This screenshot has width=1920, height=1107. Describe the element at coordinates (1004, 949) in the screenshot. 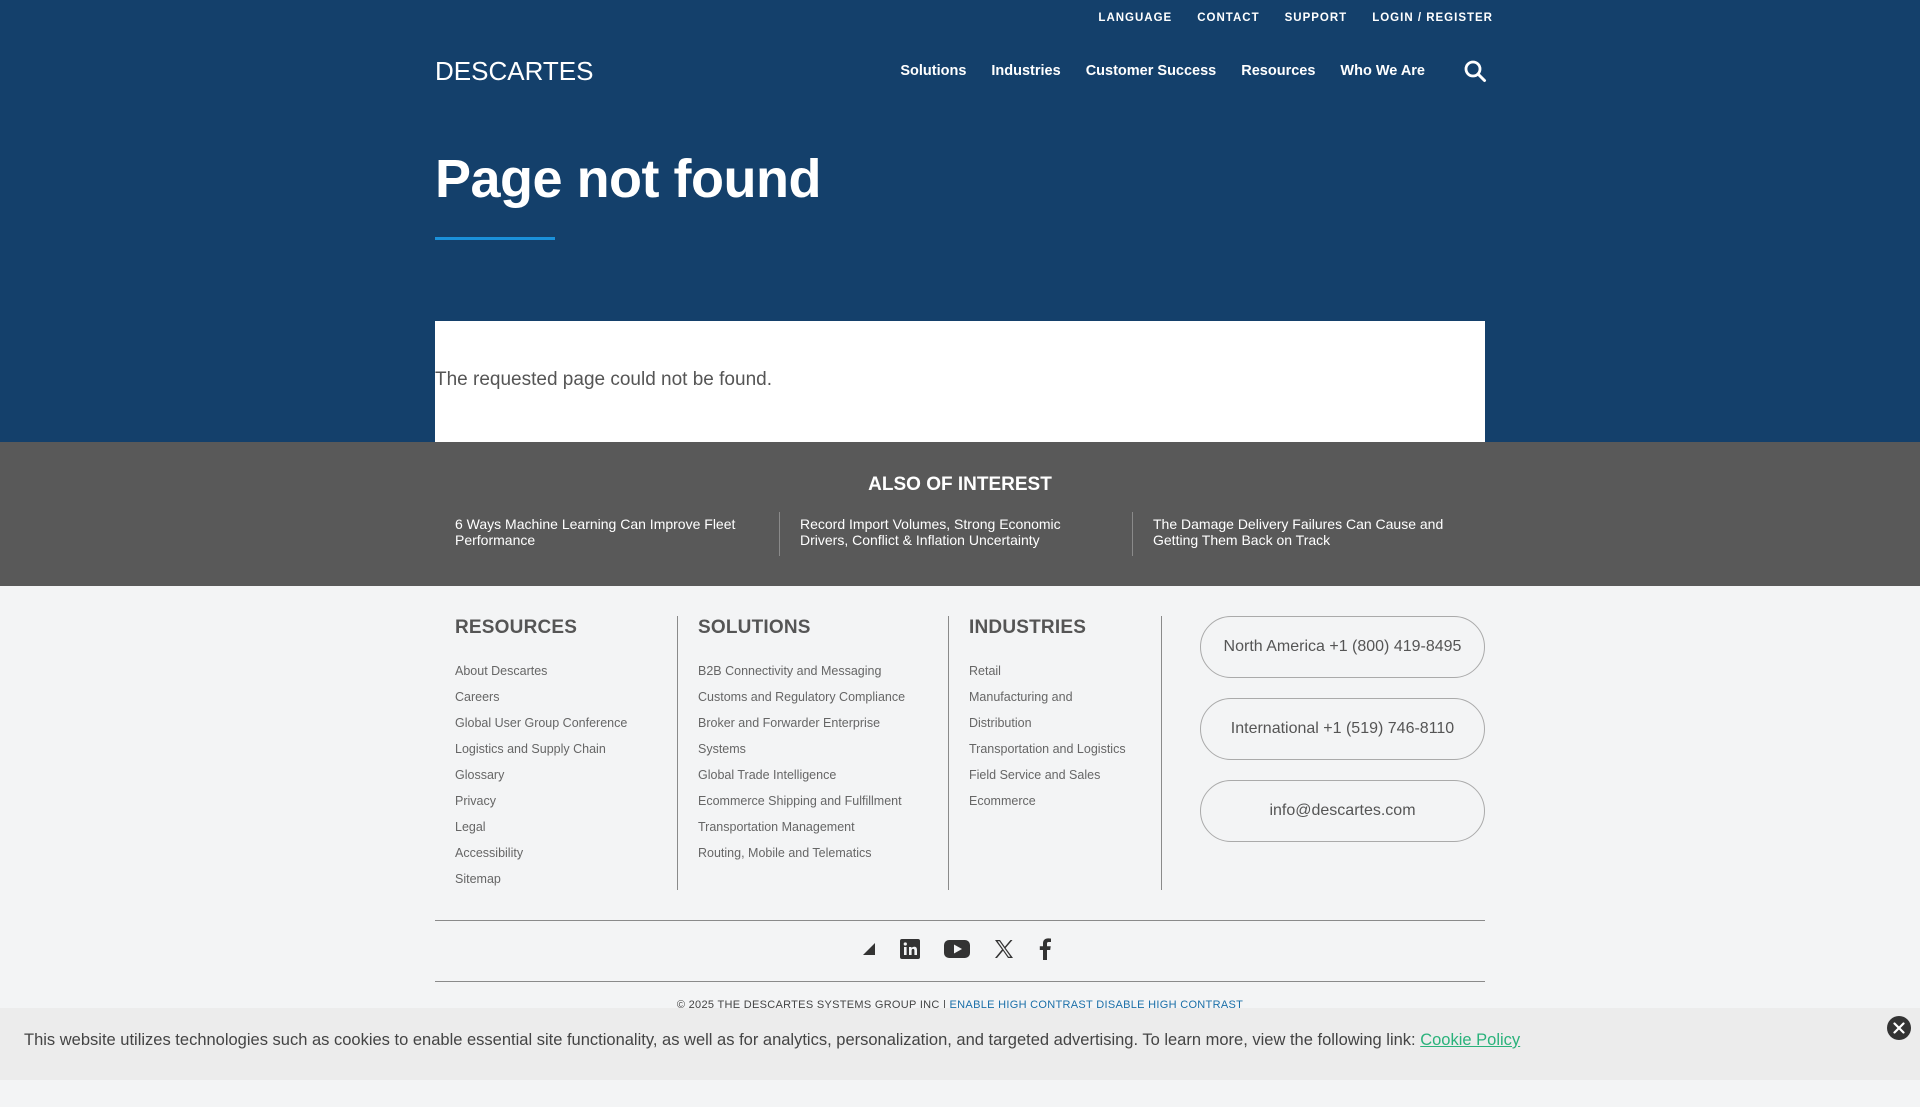

I see `x-icon` at that location.